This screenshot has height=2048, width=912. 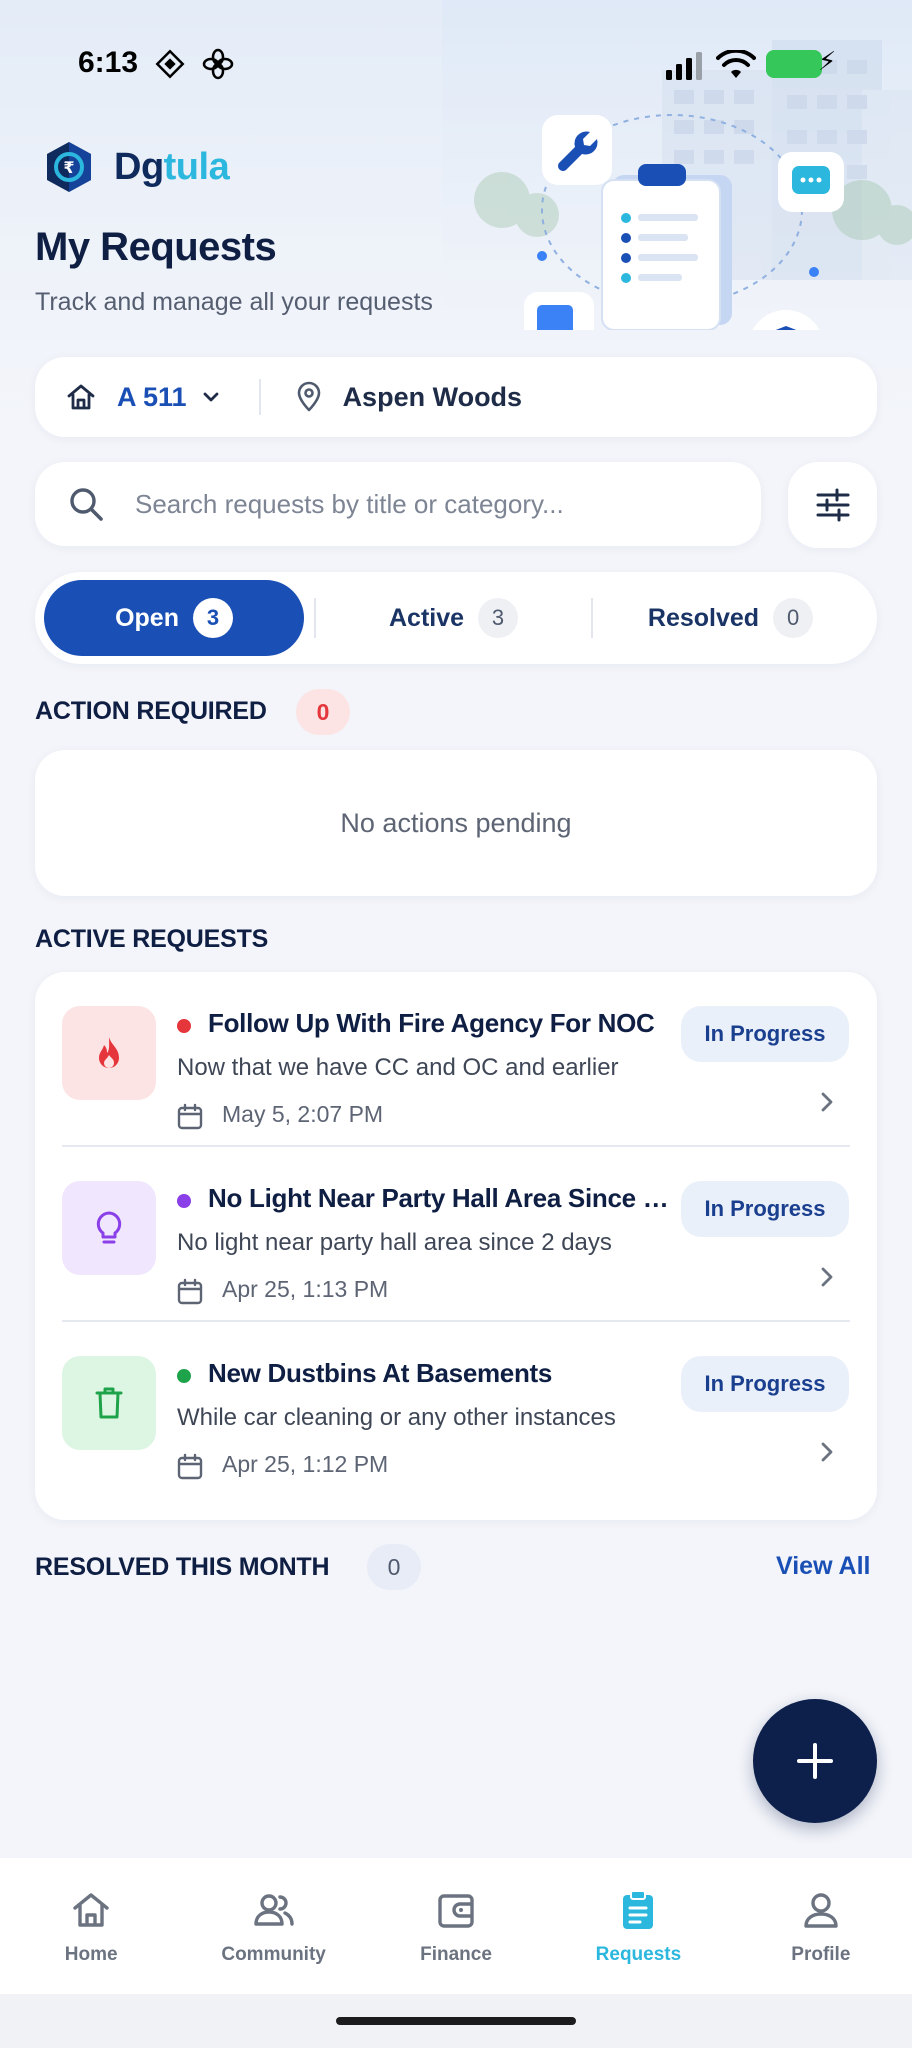 I want to click on request-date: Apr 25, 1:12 PM, so click(x=305, y=1464).